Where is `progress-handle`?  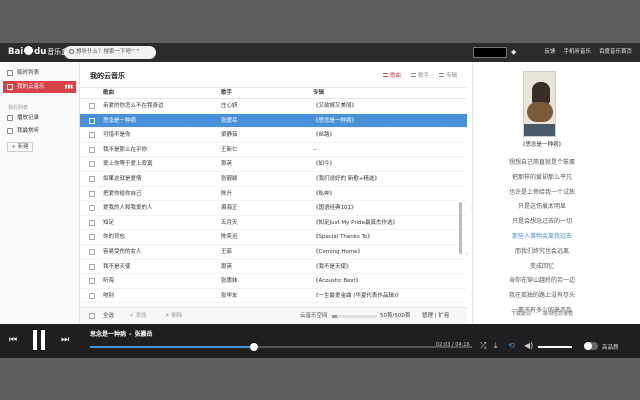
progress-handle is located at coordinates (254, 347).